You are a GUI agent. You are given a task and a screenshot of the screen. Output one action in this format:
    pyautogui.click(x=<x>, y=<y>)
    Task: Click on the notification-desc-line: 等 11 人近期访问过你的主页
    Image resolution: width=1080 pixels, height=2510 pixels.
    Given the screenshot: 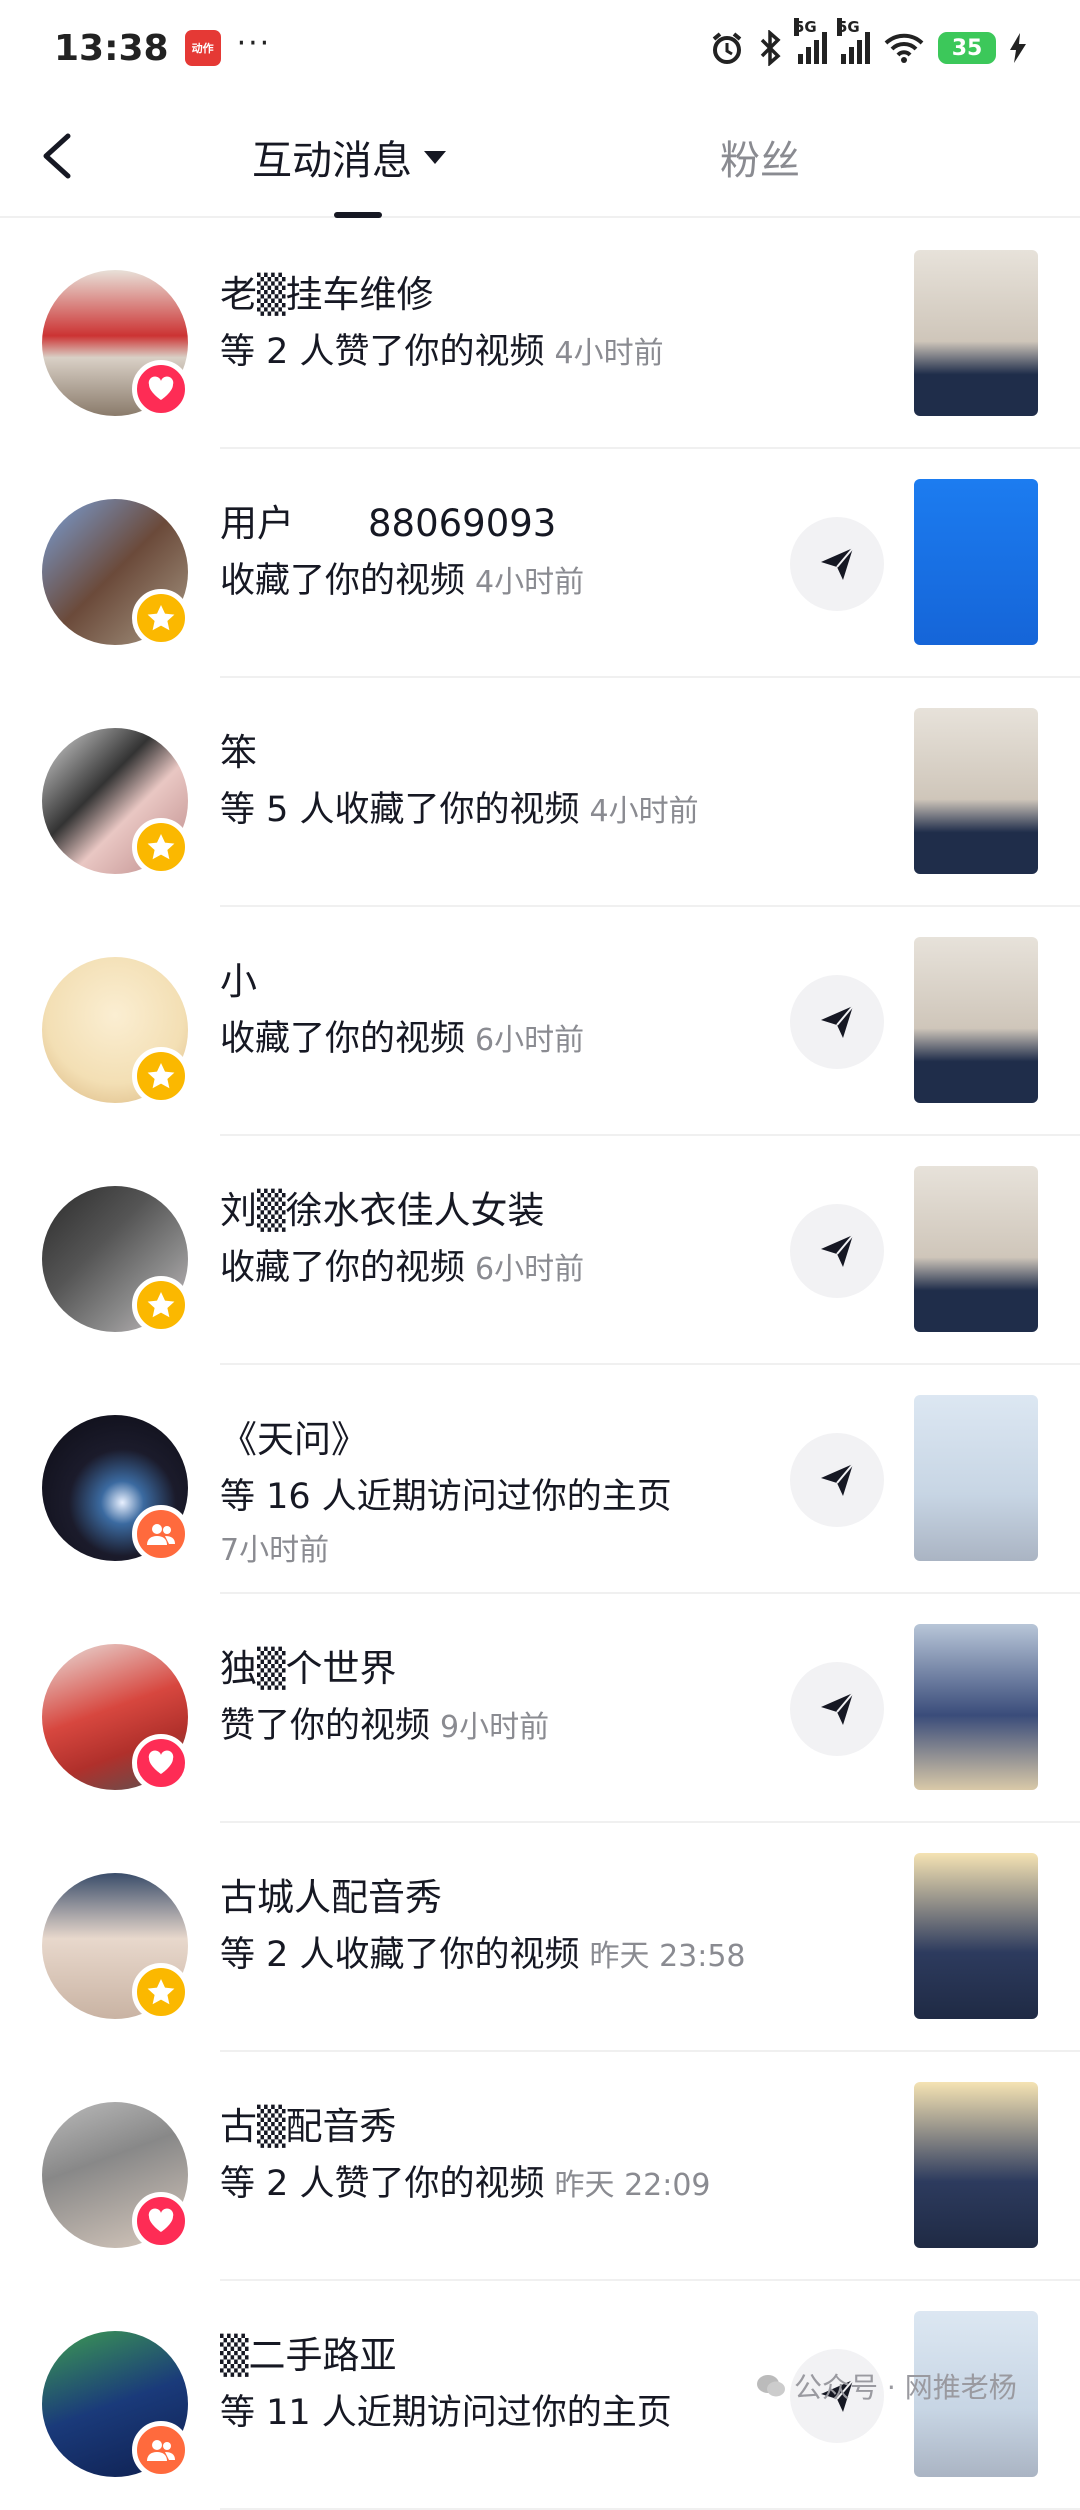 What is the action you would take?
    pyautogui.click(x=490, y=2413)
    